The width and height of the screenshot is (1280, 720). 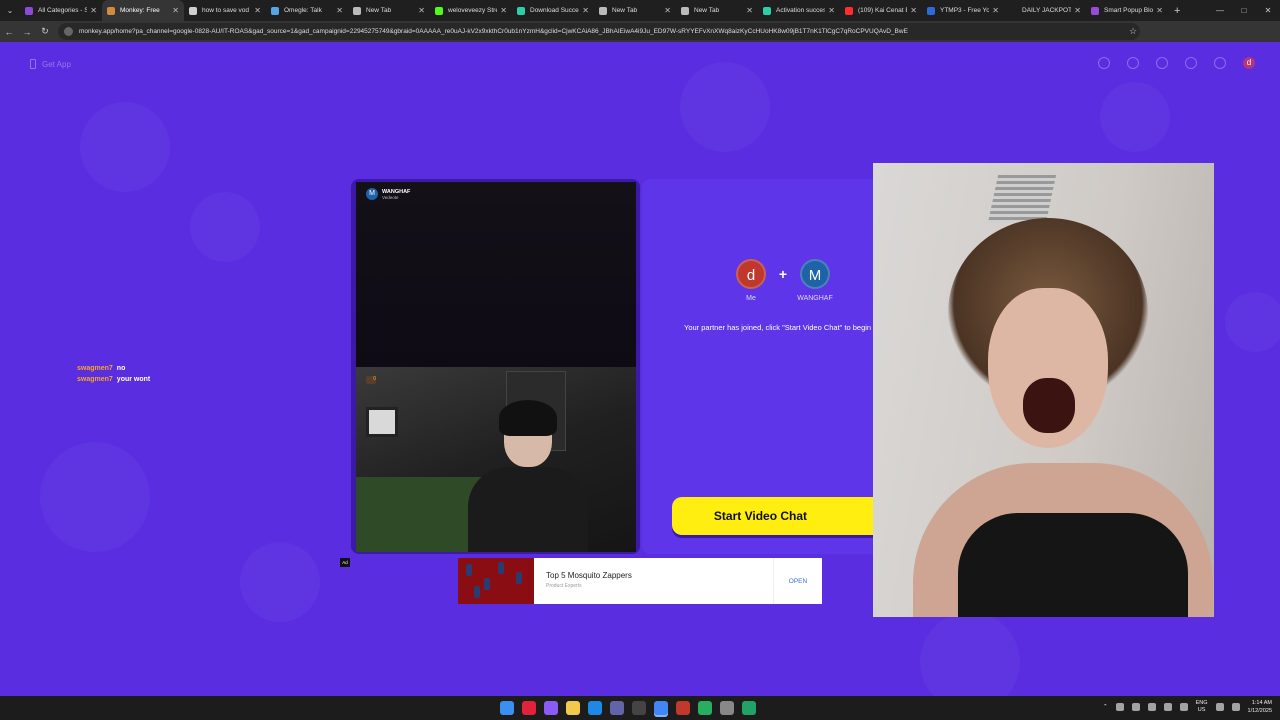 I want to click on shop-icon, so click(x=1104, y=63).